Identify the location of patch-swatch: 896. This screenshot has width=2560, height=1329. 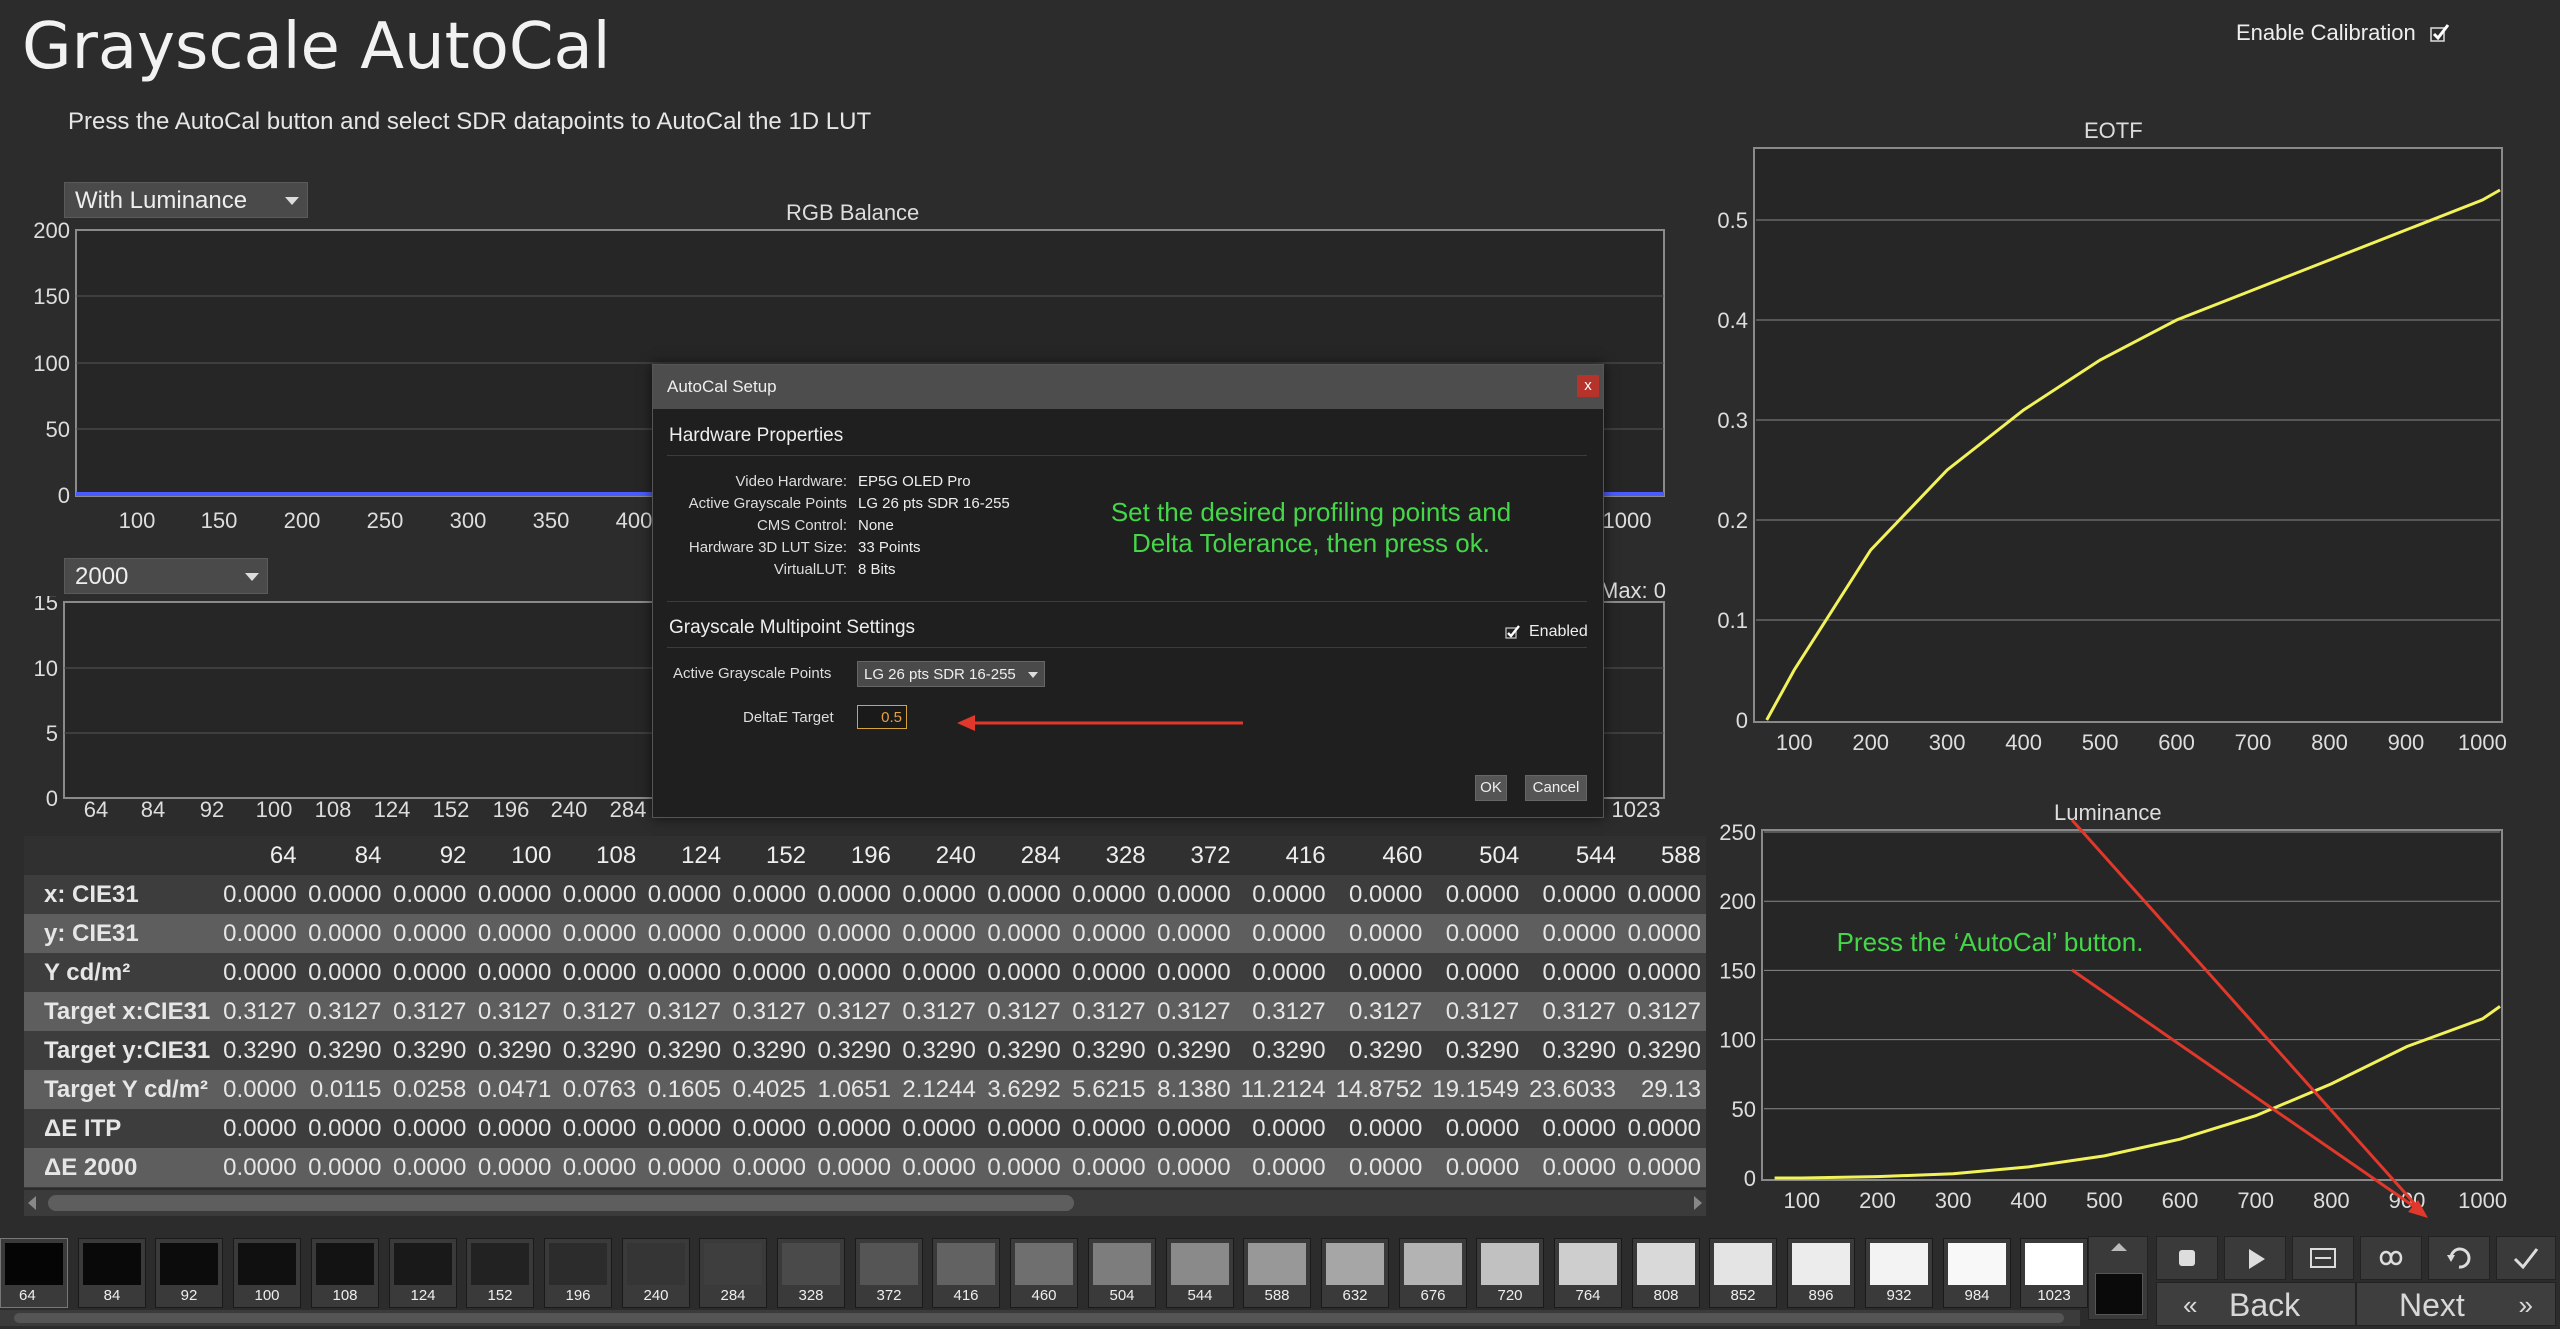
(1821, 1273).